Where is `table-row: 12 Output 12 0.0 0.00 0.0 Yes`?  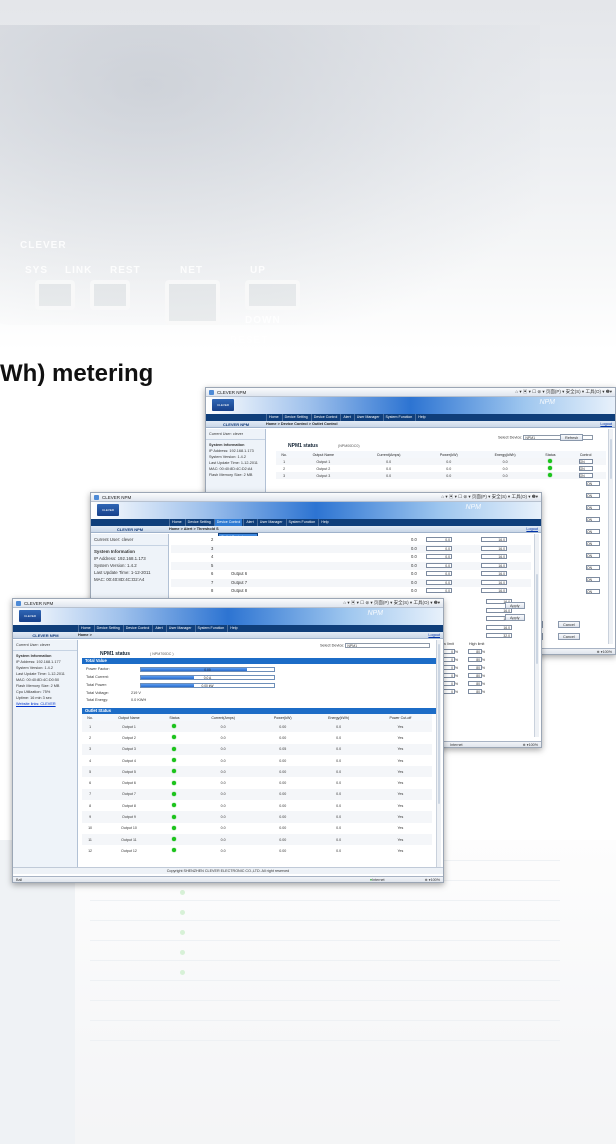
table-row: 12 Output 12 0.0 0.00 0.0 Yes is located at coordinates (257, 850).